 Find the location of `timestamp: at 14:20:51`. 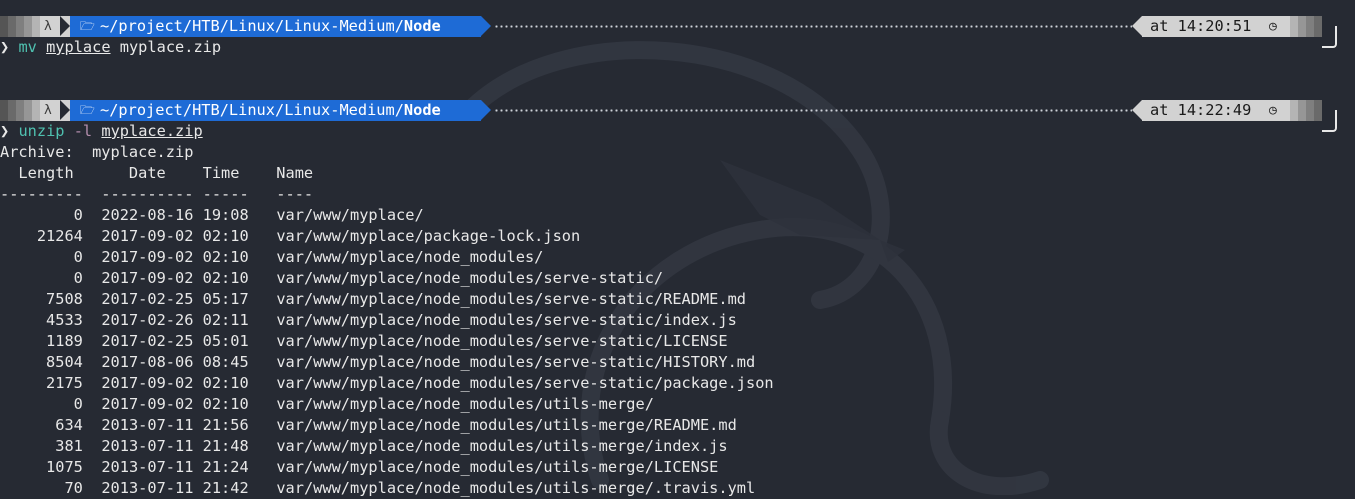

timestamp: at 14:20:51 is located at coordinates (1201, 26).